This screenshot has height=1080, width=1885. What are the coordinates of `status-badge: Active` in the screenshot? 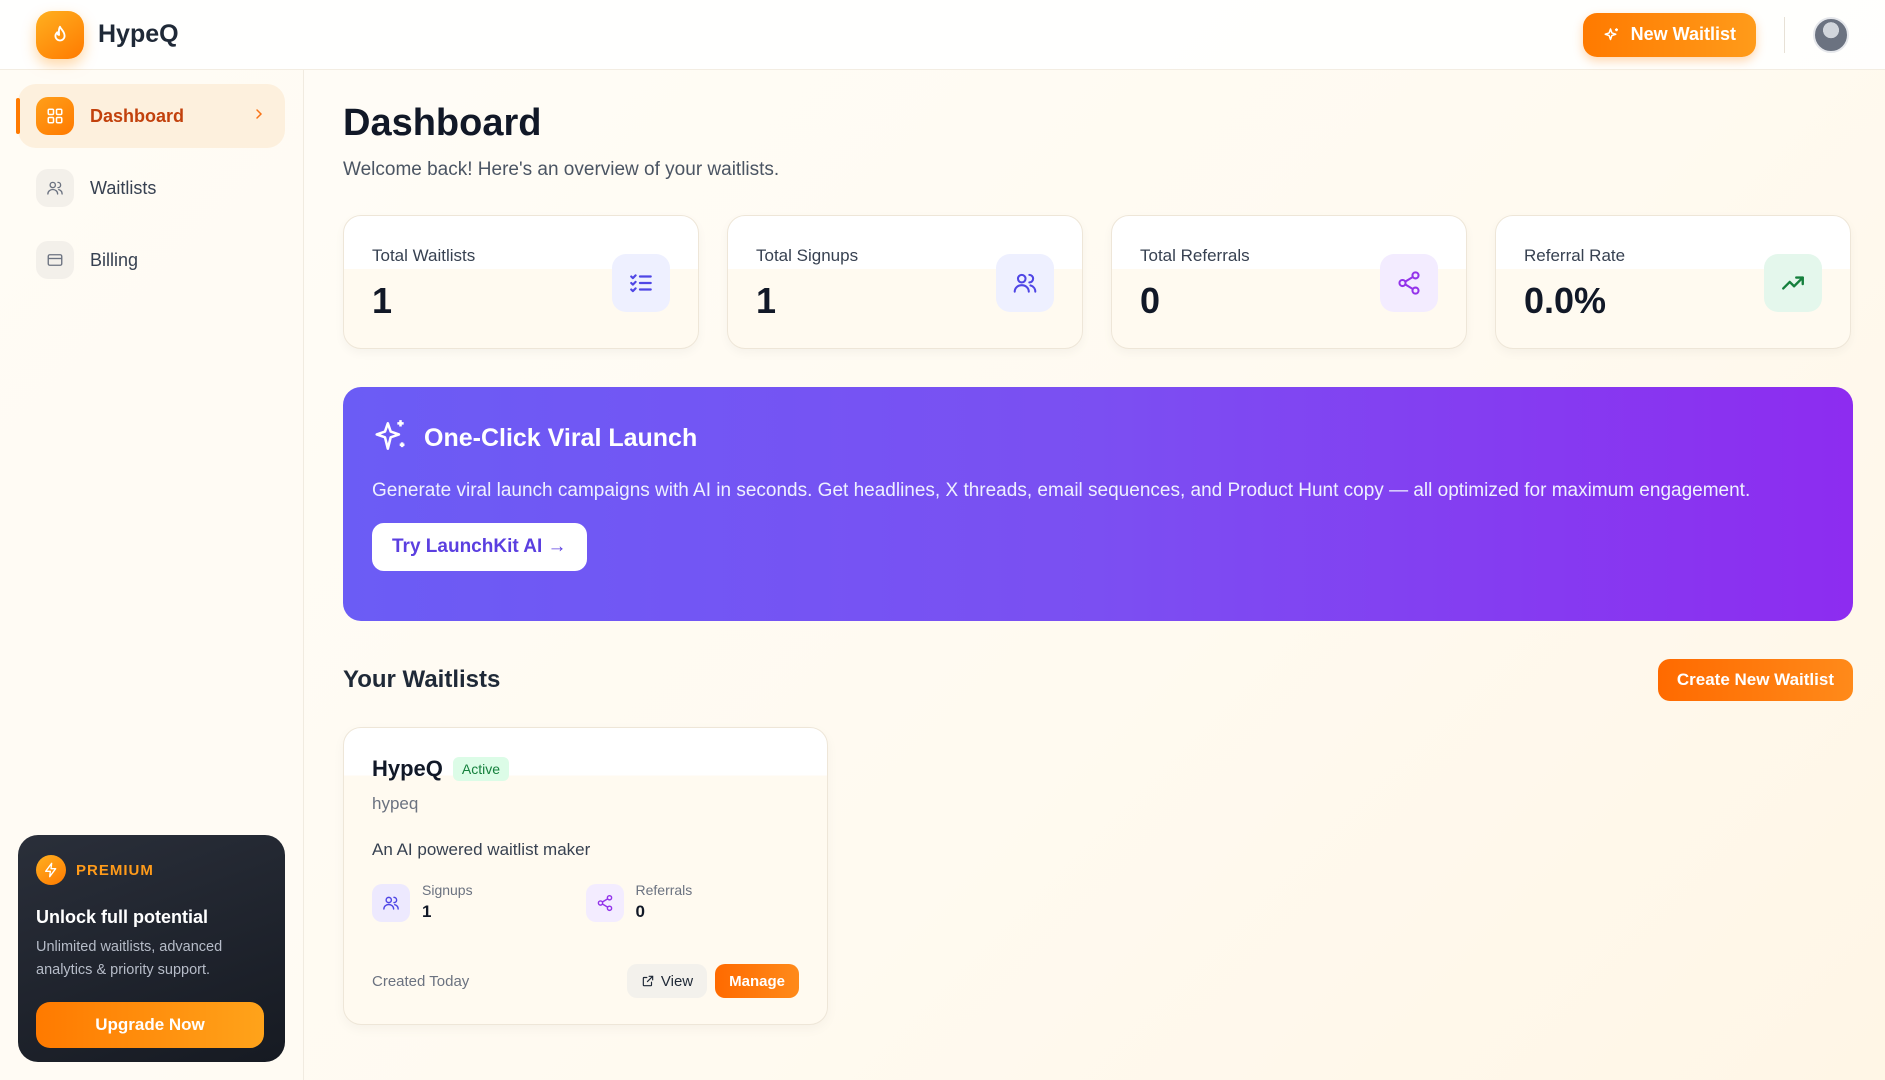 It's located at (481, 769).